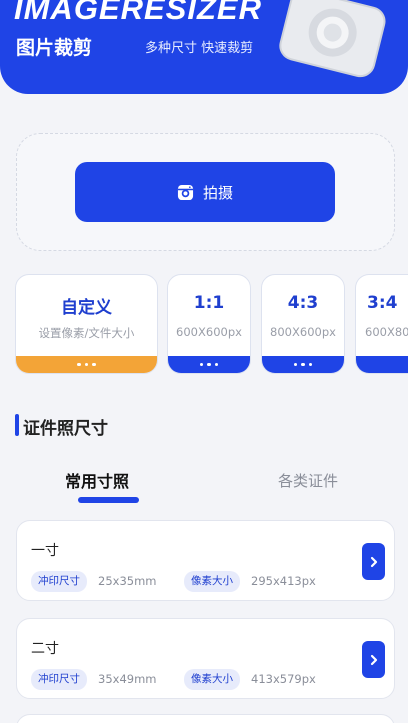  Describe the element at coordinates (185, 192) in the screenshot. I see `instagram-camera-icon` at that location.